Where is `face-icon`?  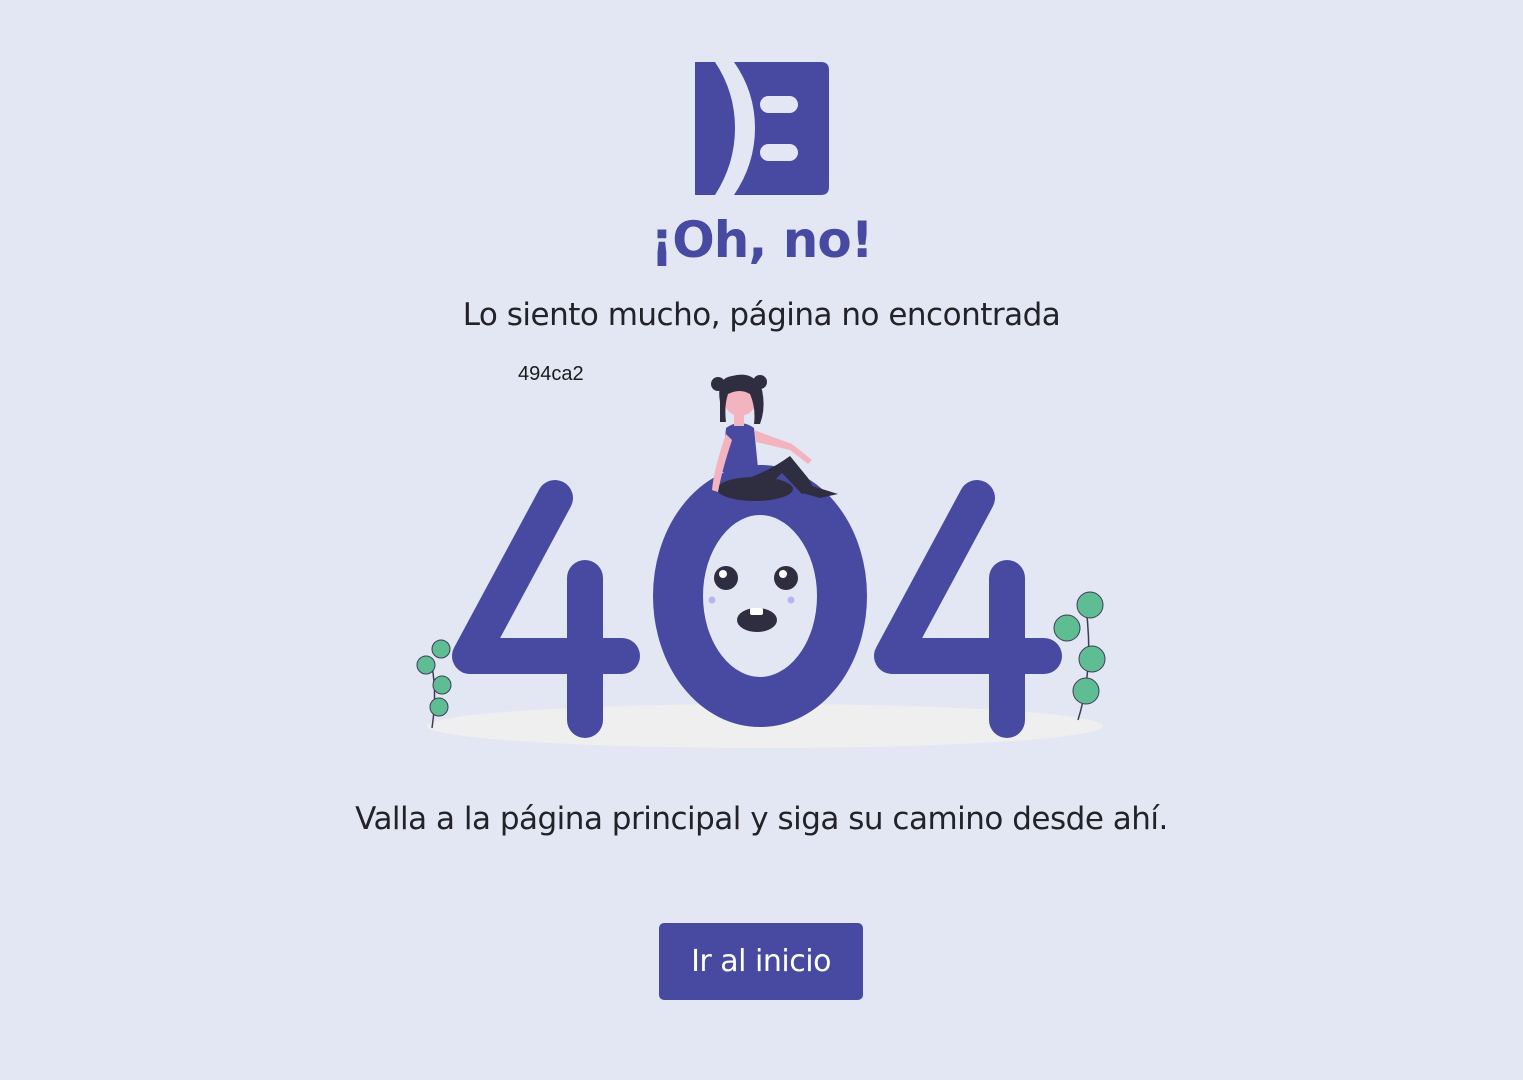
face-icon is located at coordinates (753, 599).